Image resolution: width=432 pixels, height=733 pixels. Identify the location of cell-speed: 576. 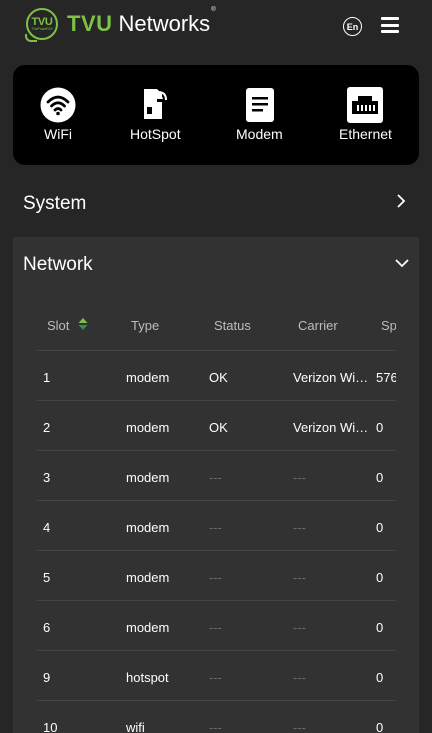
(386, 377).